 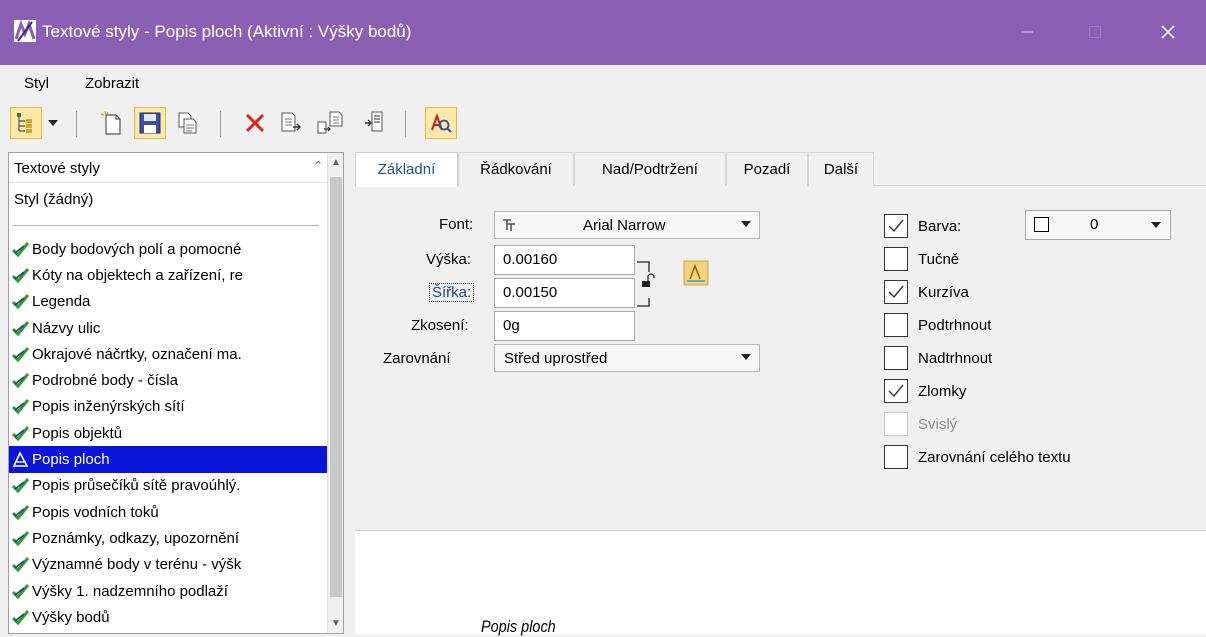 What do you see at coordinates (375, 123) in the screenshot?
I see `update-button` at bounding box center [375, 123].